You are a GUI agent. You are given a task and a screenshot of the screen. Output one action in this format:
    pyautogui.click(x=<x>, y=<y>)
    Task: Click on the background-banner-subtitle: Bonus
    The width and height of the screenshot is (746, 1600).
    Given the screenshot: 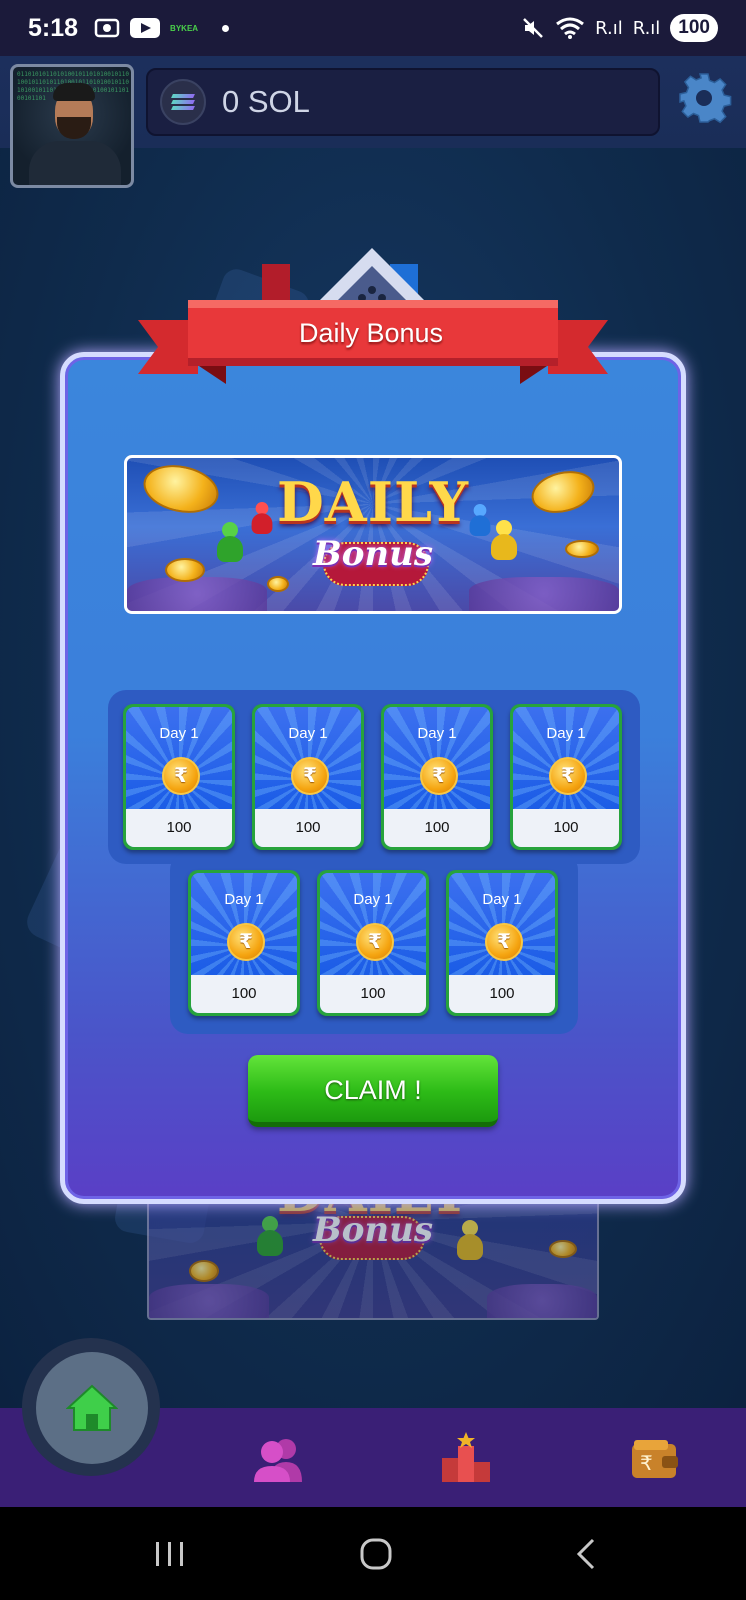 What is the action you would take?
    pyautogui.click(x=373, y=1230)
    